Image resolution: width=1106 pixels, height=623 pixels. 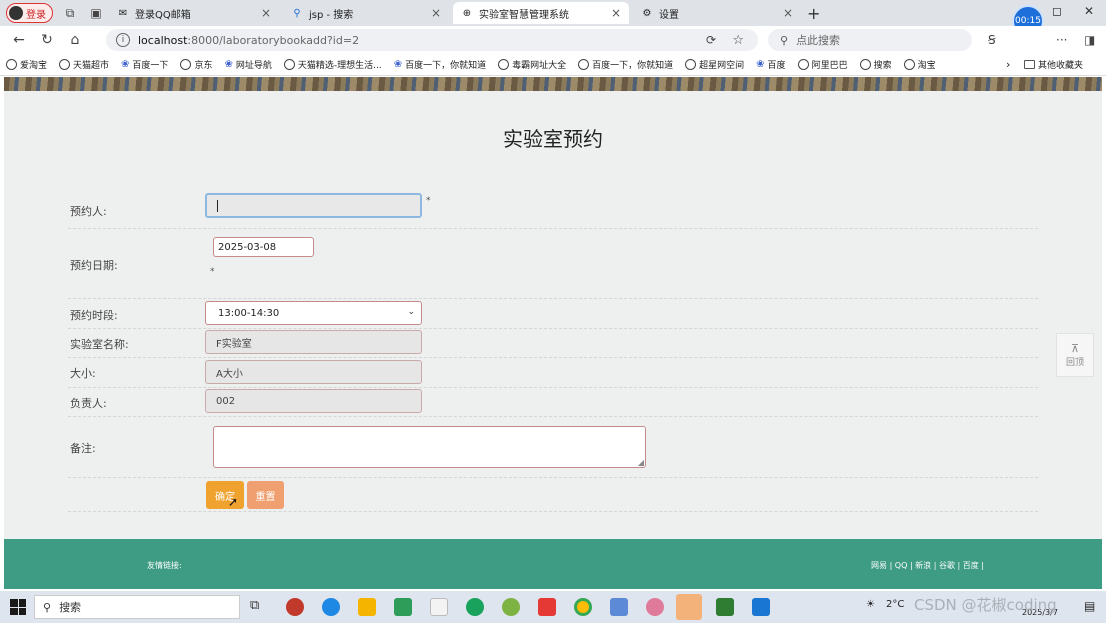 What do you see at coordinates (1061, 66) in the screenshot?
I see `bookmark-label: 其他收藏夹` at bounding box center [1061, 66].